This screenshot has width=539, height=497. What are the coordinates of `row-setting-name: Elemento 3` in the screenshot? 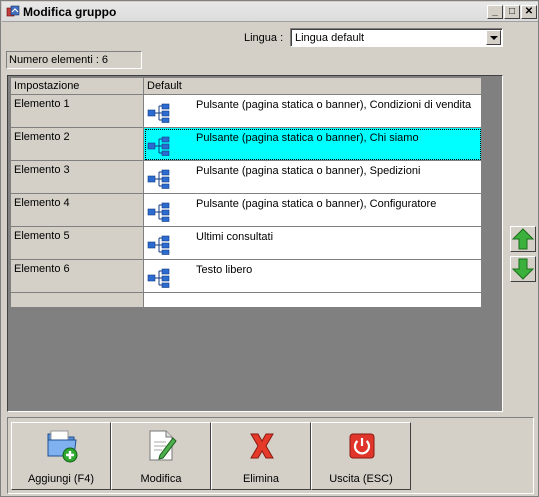 It's located at (77, 177).